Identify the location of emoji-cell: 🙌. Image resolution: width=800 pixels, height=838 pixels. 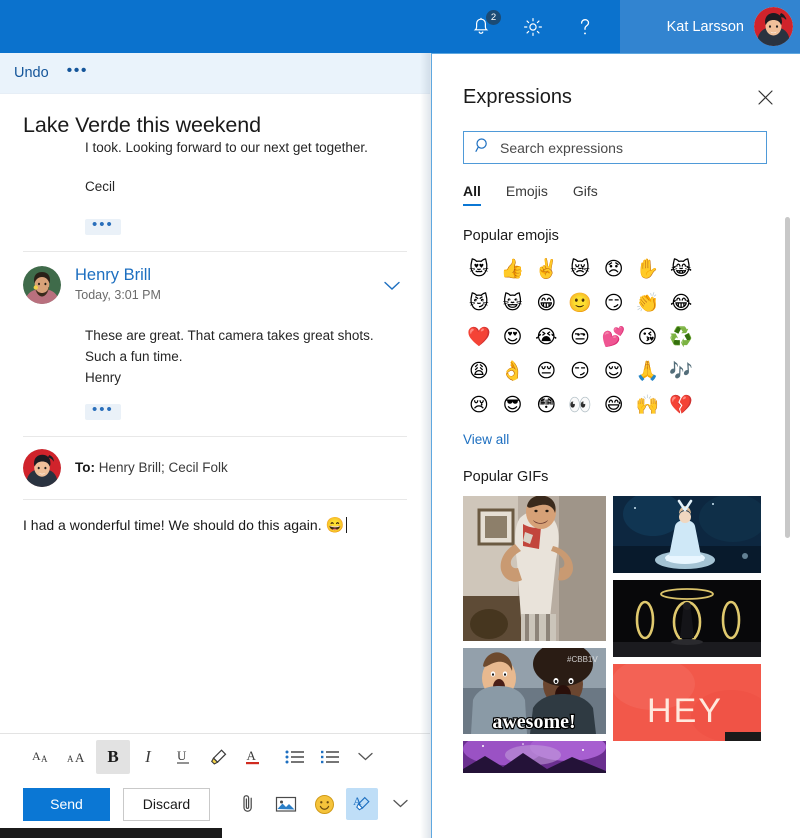
(648, 405).